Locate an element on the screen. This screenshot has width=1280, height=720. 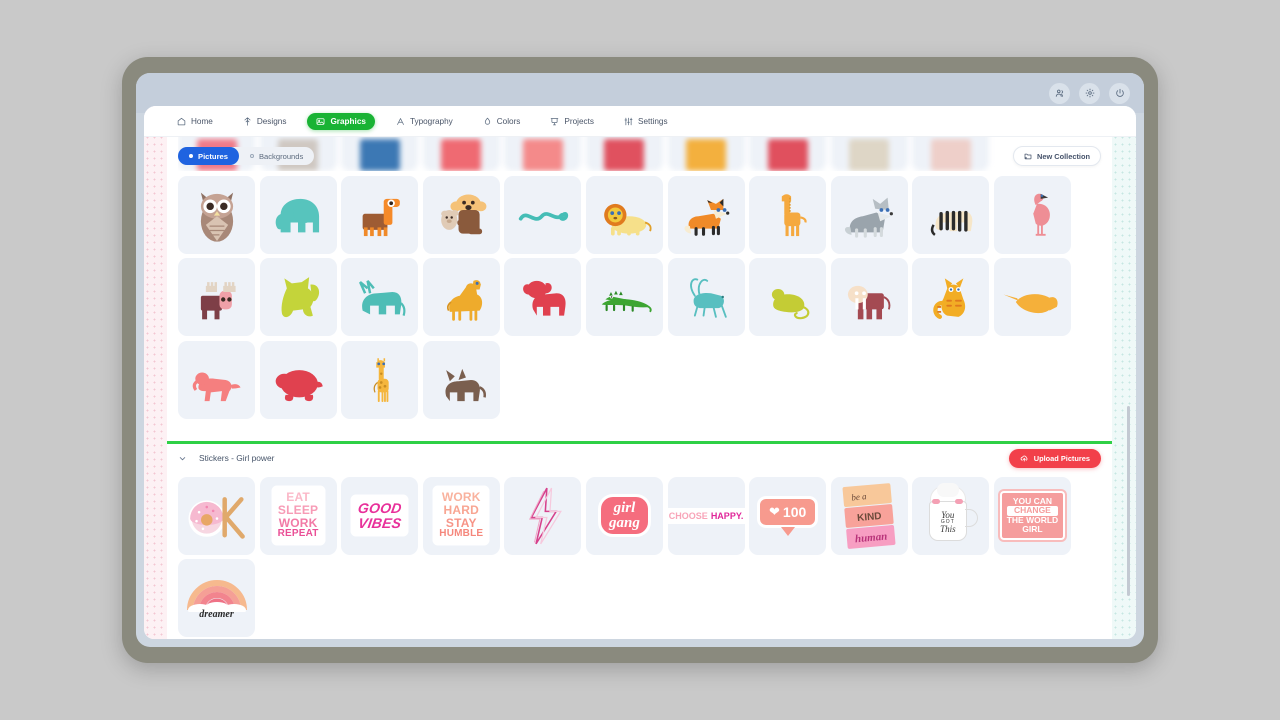
sticker-cell-donut-ok-sticker is located at coordinates (216, 515).